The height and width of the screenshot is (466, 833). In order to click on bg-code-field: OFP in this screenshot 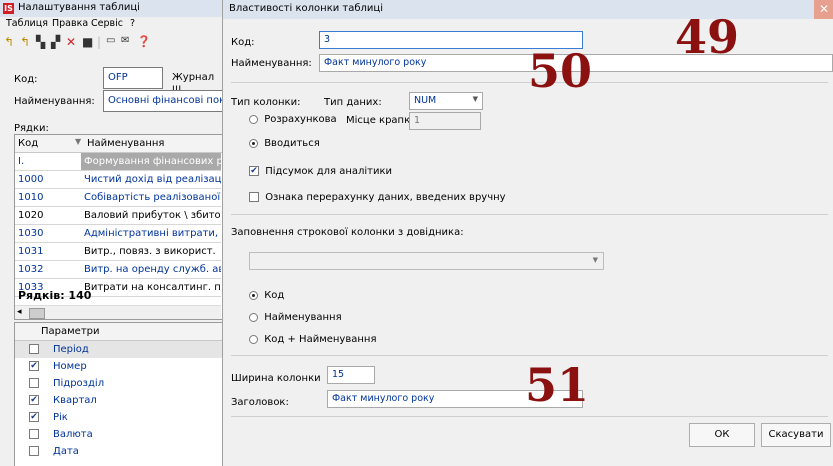, I will do `click(133, 78)`.